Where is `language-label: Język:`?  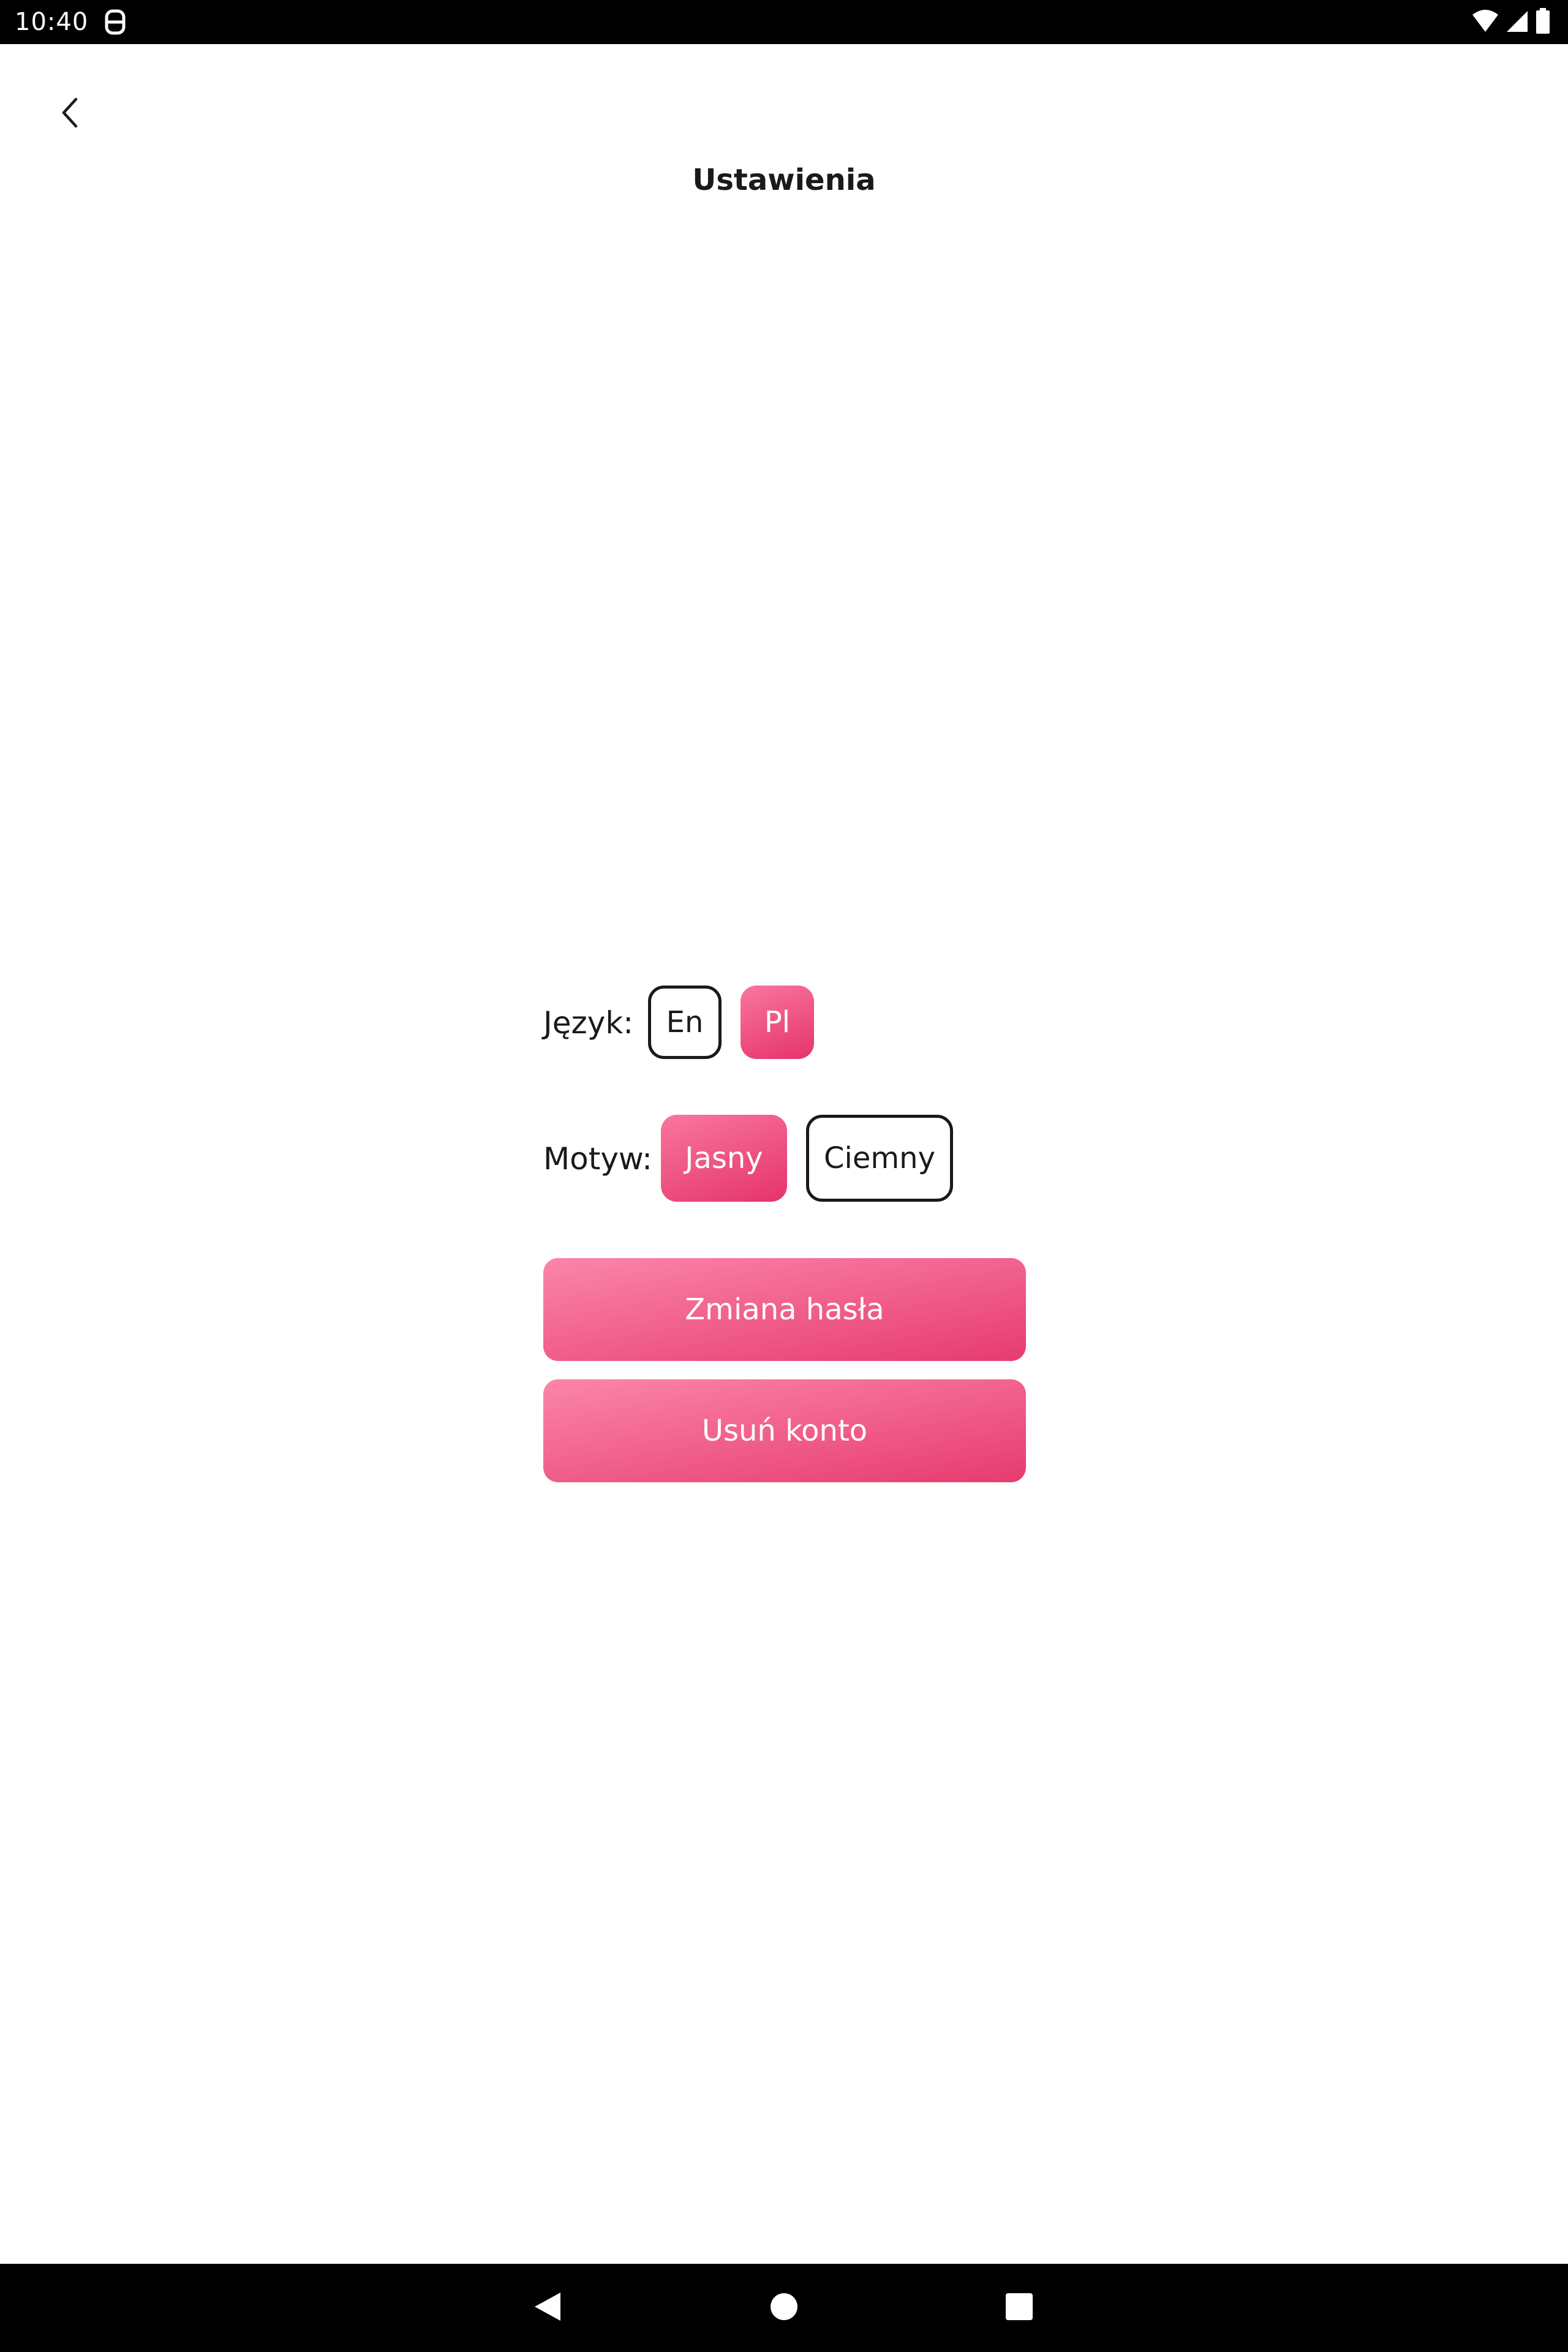 language-label: Język: is located at coordinates (589, 1023).